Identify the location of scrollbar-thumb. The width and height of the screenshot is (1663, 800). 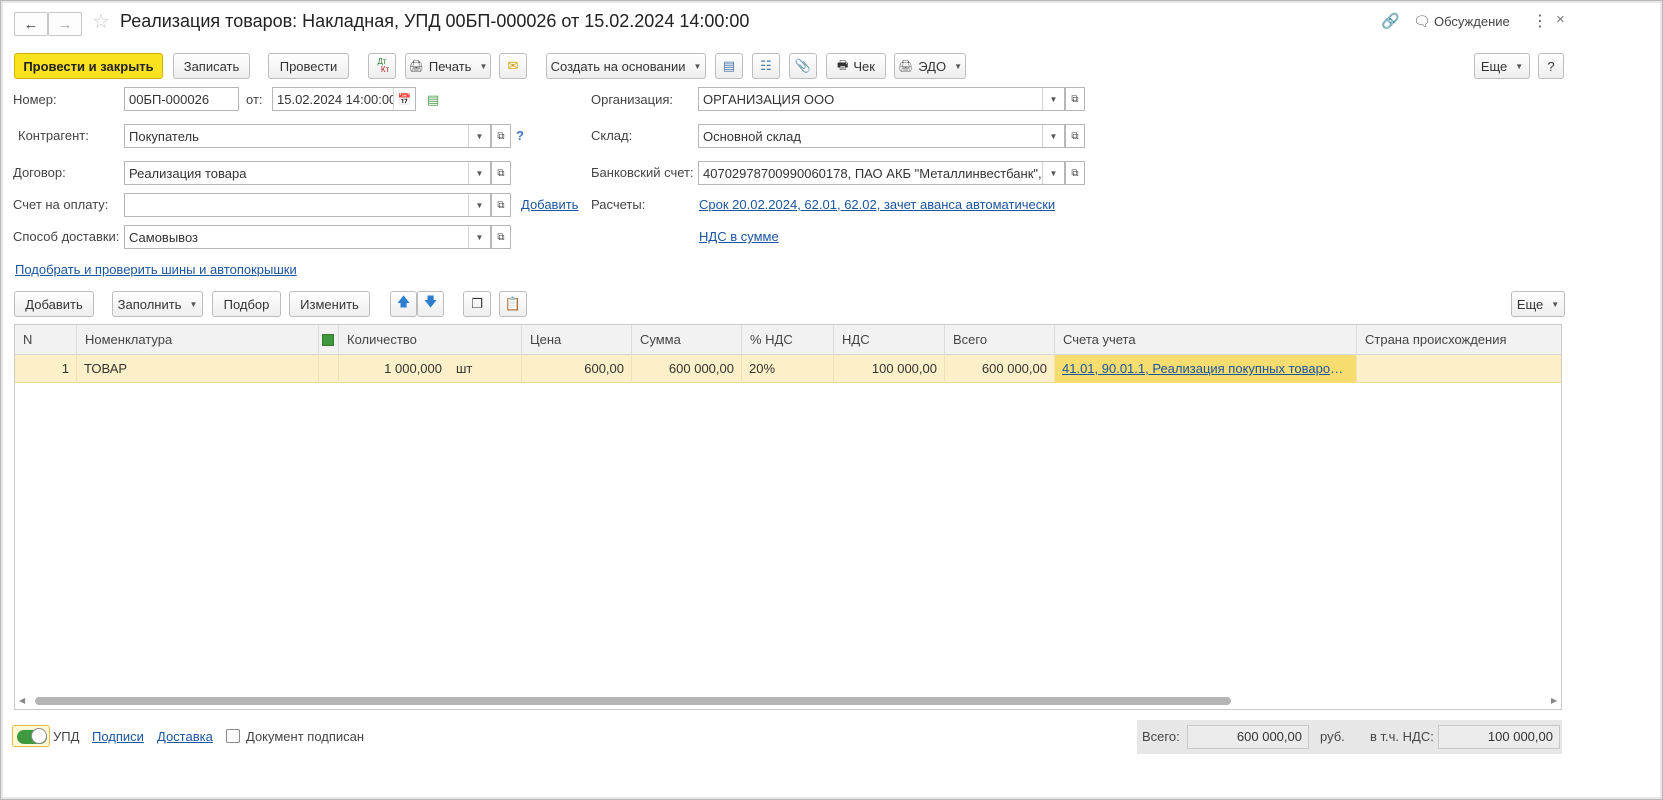
(633, 701).